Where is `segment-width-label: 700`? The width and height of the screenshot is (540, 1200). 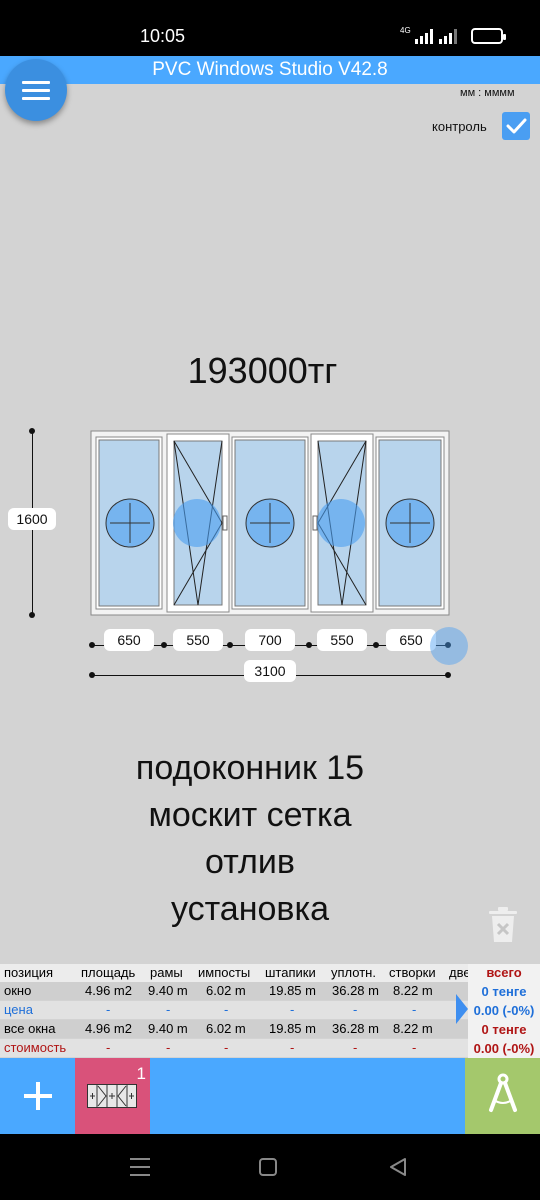 segment-width-label: 700 is located at coordinates (270, 640).